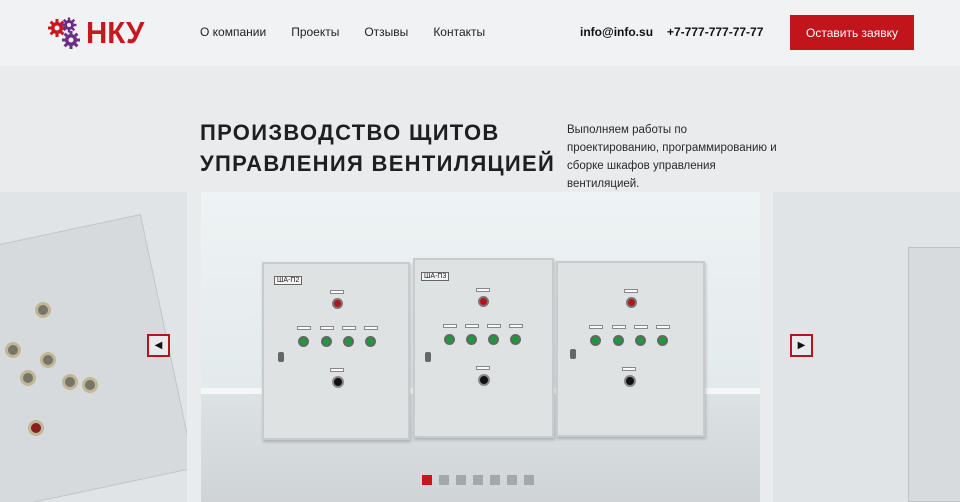 Image resolution: width=960 pixels, height=502 pixels. Describe the element at coordinates (715, 32) in the screenshot. I see `phone-link: +7-777-777-77-77` at that location.